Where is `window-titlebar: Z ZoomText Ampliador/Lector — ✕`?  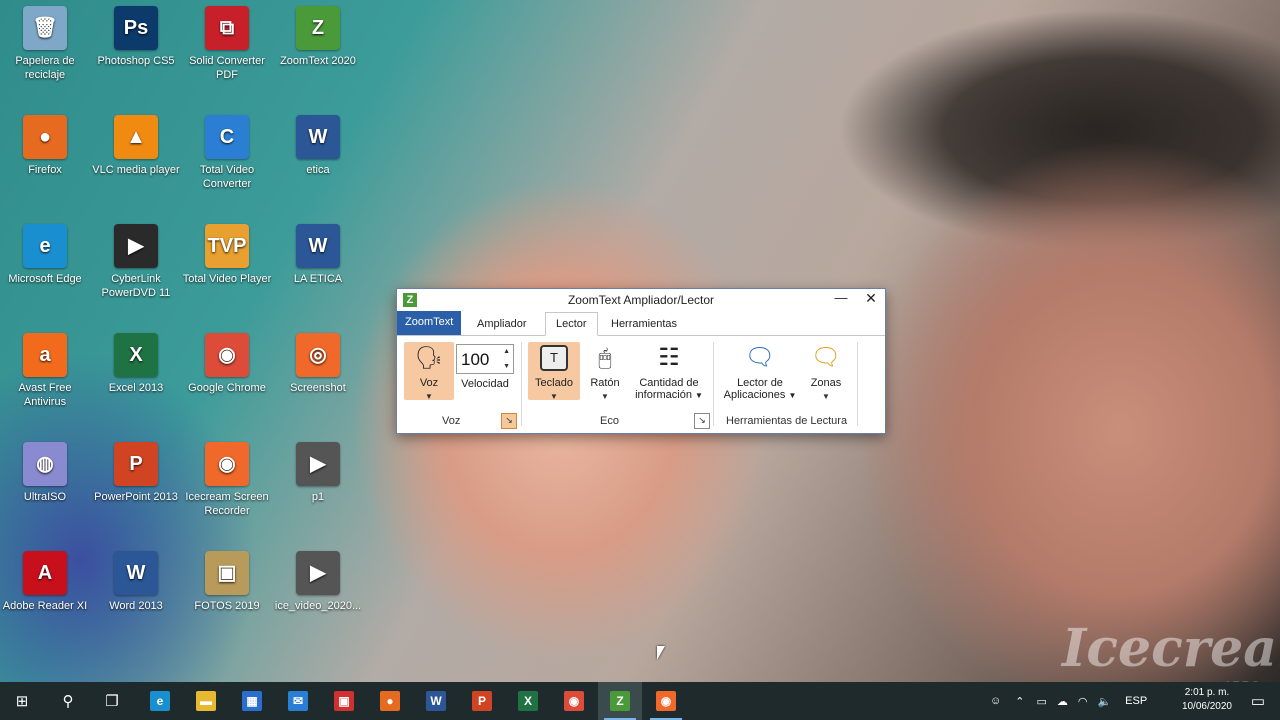 window-titlebar: Z ZoomText Ampliador/Lector — ✕ is located at coordinates (641, 300).